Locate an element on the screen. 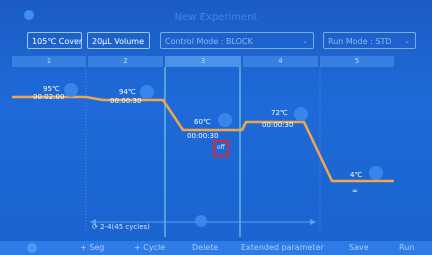 This screenshot has width=432, height=255. cycle-text: 2-4(45 cycles) is located at coordinates (125, 227).